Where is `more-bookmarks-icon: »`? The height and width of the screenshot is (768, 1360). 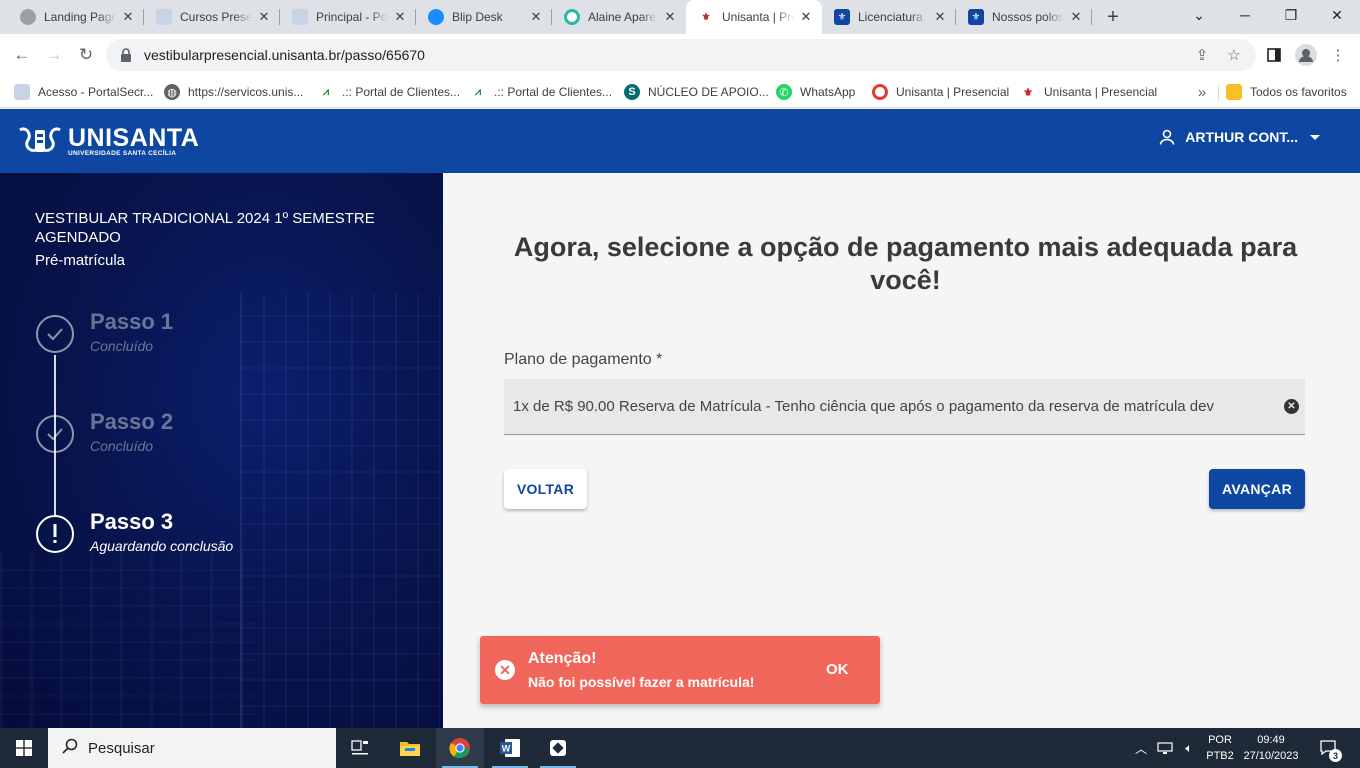
more-bookmarks-icon: » is located at coordinates (1202, 92).